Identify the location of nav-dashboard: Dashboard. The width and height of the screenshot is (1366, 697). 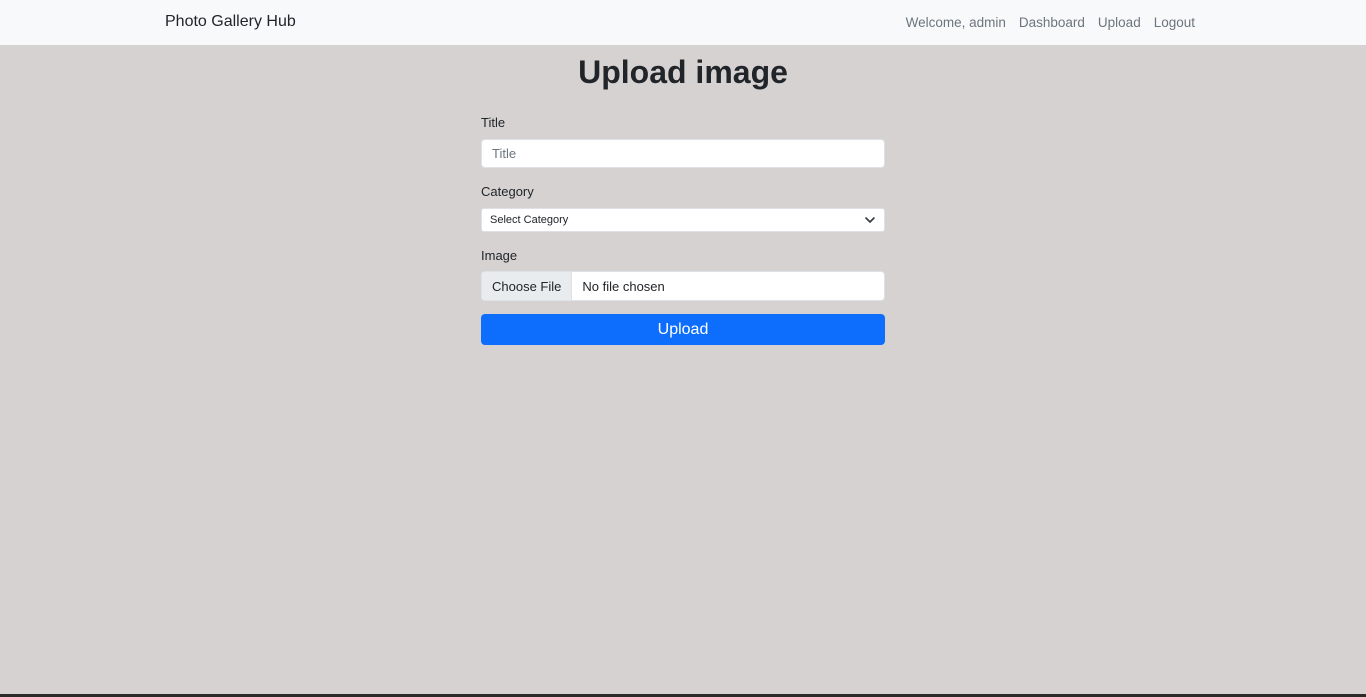
(1052, 22).